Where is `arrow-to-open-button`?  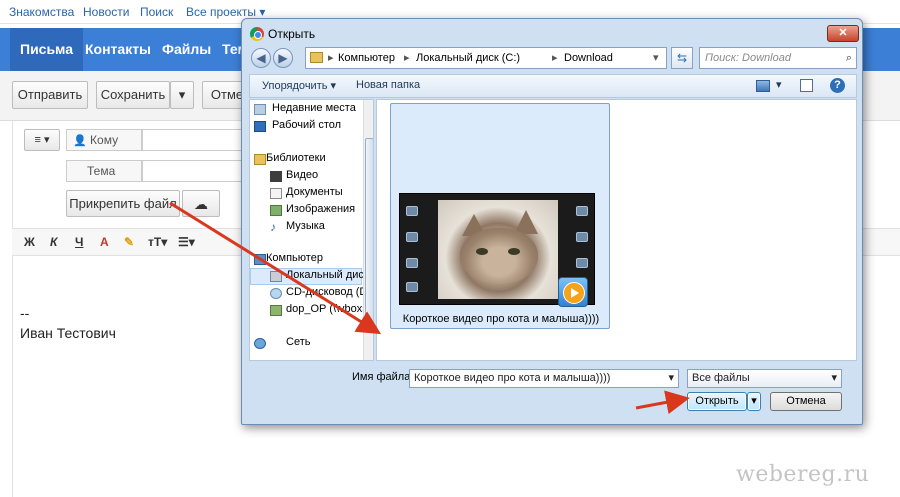
arrow-to-open-button is located at coordinates (662, 402).